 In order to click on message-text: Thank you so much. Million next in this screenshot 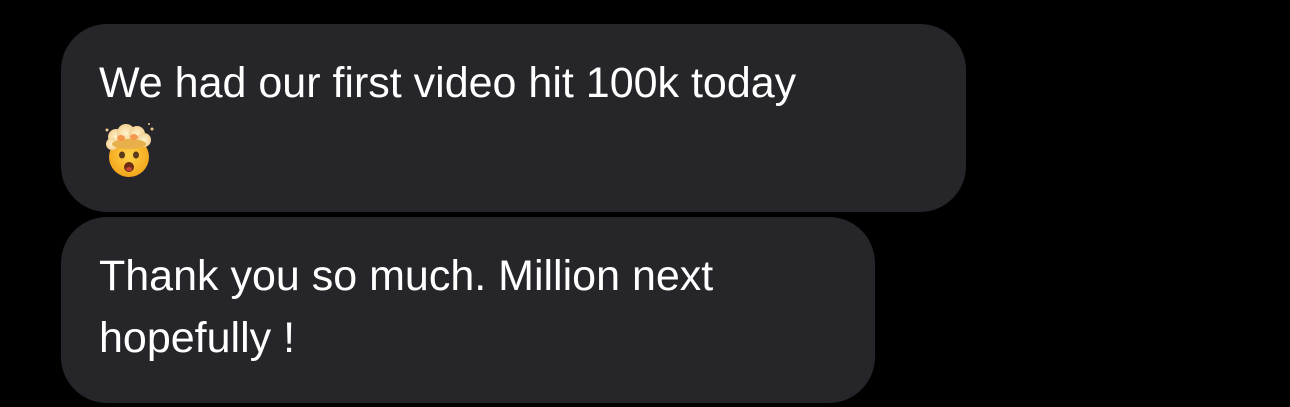, I will do `click(406, 276)`.